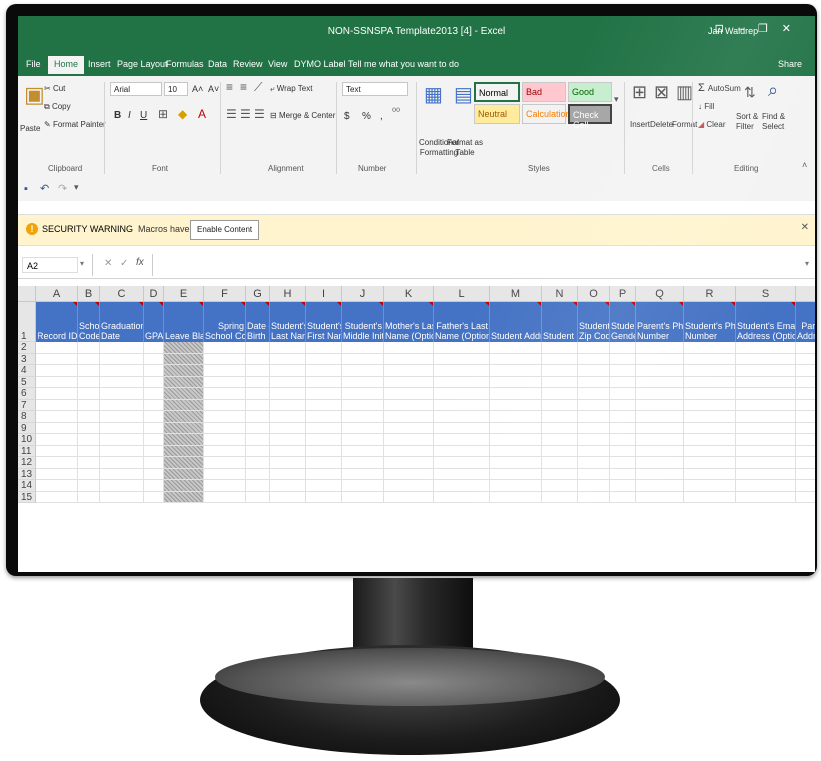 The height and width of the screenshot is (761, 821). I want to click on row-header: 15, so click(27, 497).